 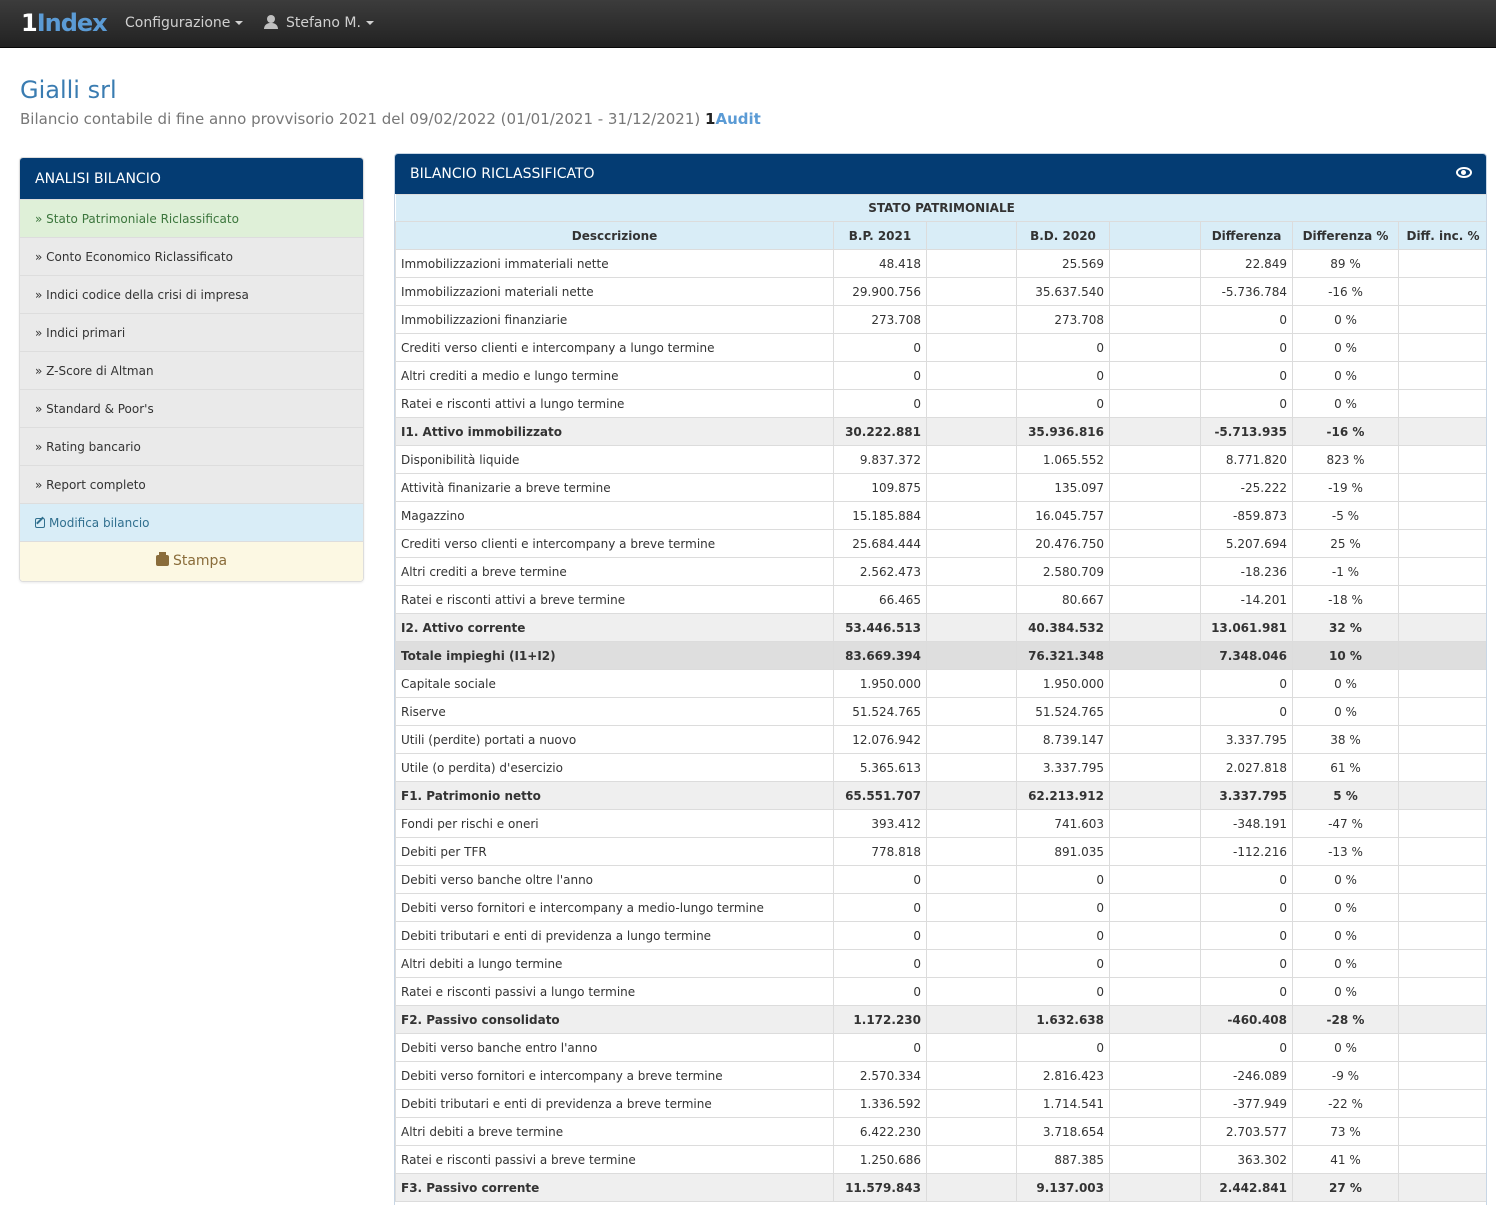 What do you see at coordinates (1246, 1075) in the screenshot?
I see `cell-difference: -246.089` at bounding box center [1246, 1075].